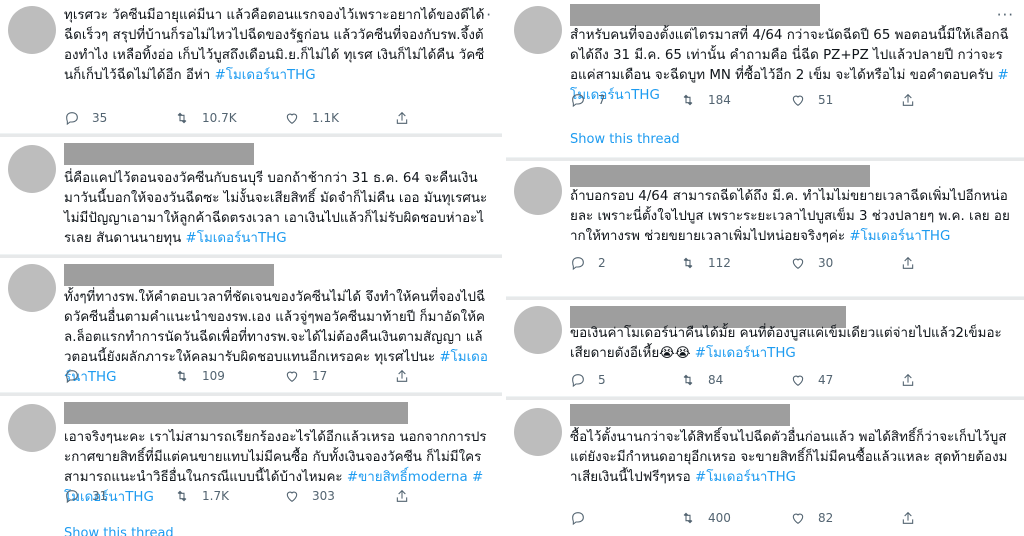  I want to click on like-button: 51, so click(845, 100).